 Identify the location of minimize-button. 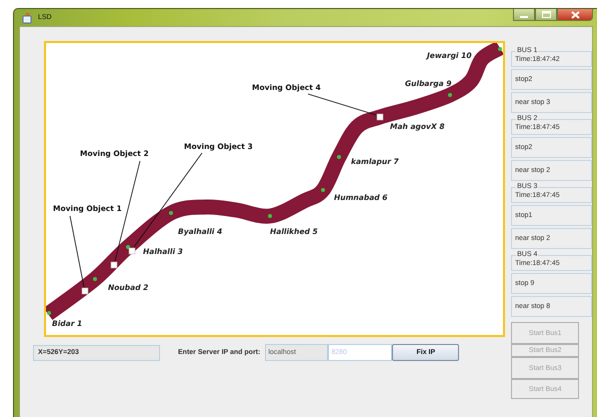
(524, 15).